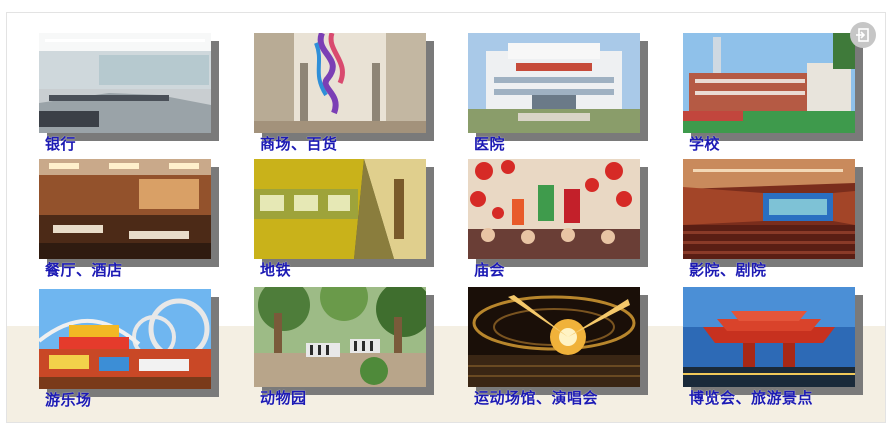 The image size is (896, 434). What do you see at coordinates (554, 83) in the screenshot?
I see `hospital-photo` at bounding box center [554, 83].